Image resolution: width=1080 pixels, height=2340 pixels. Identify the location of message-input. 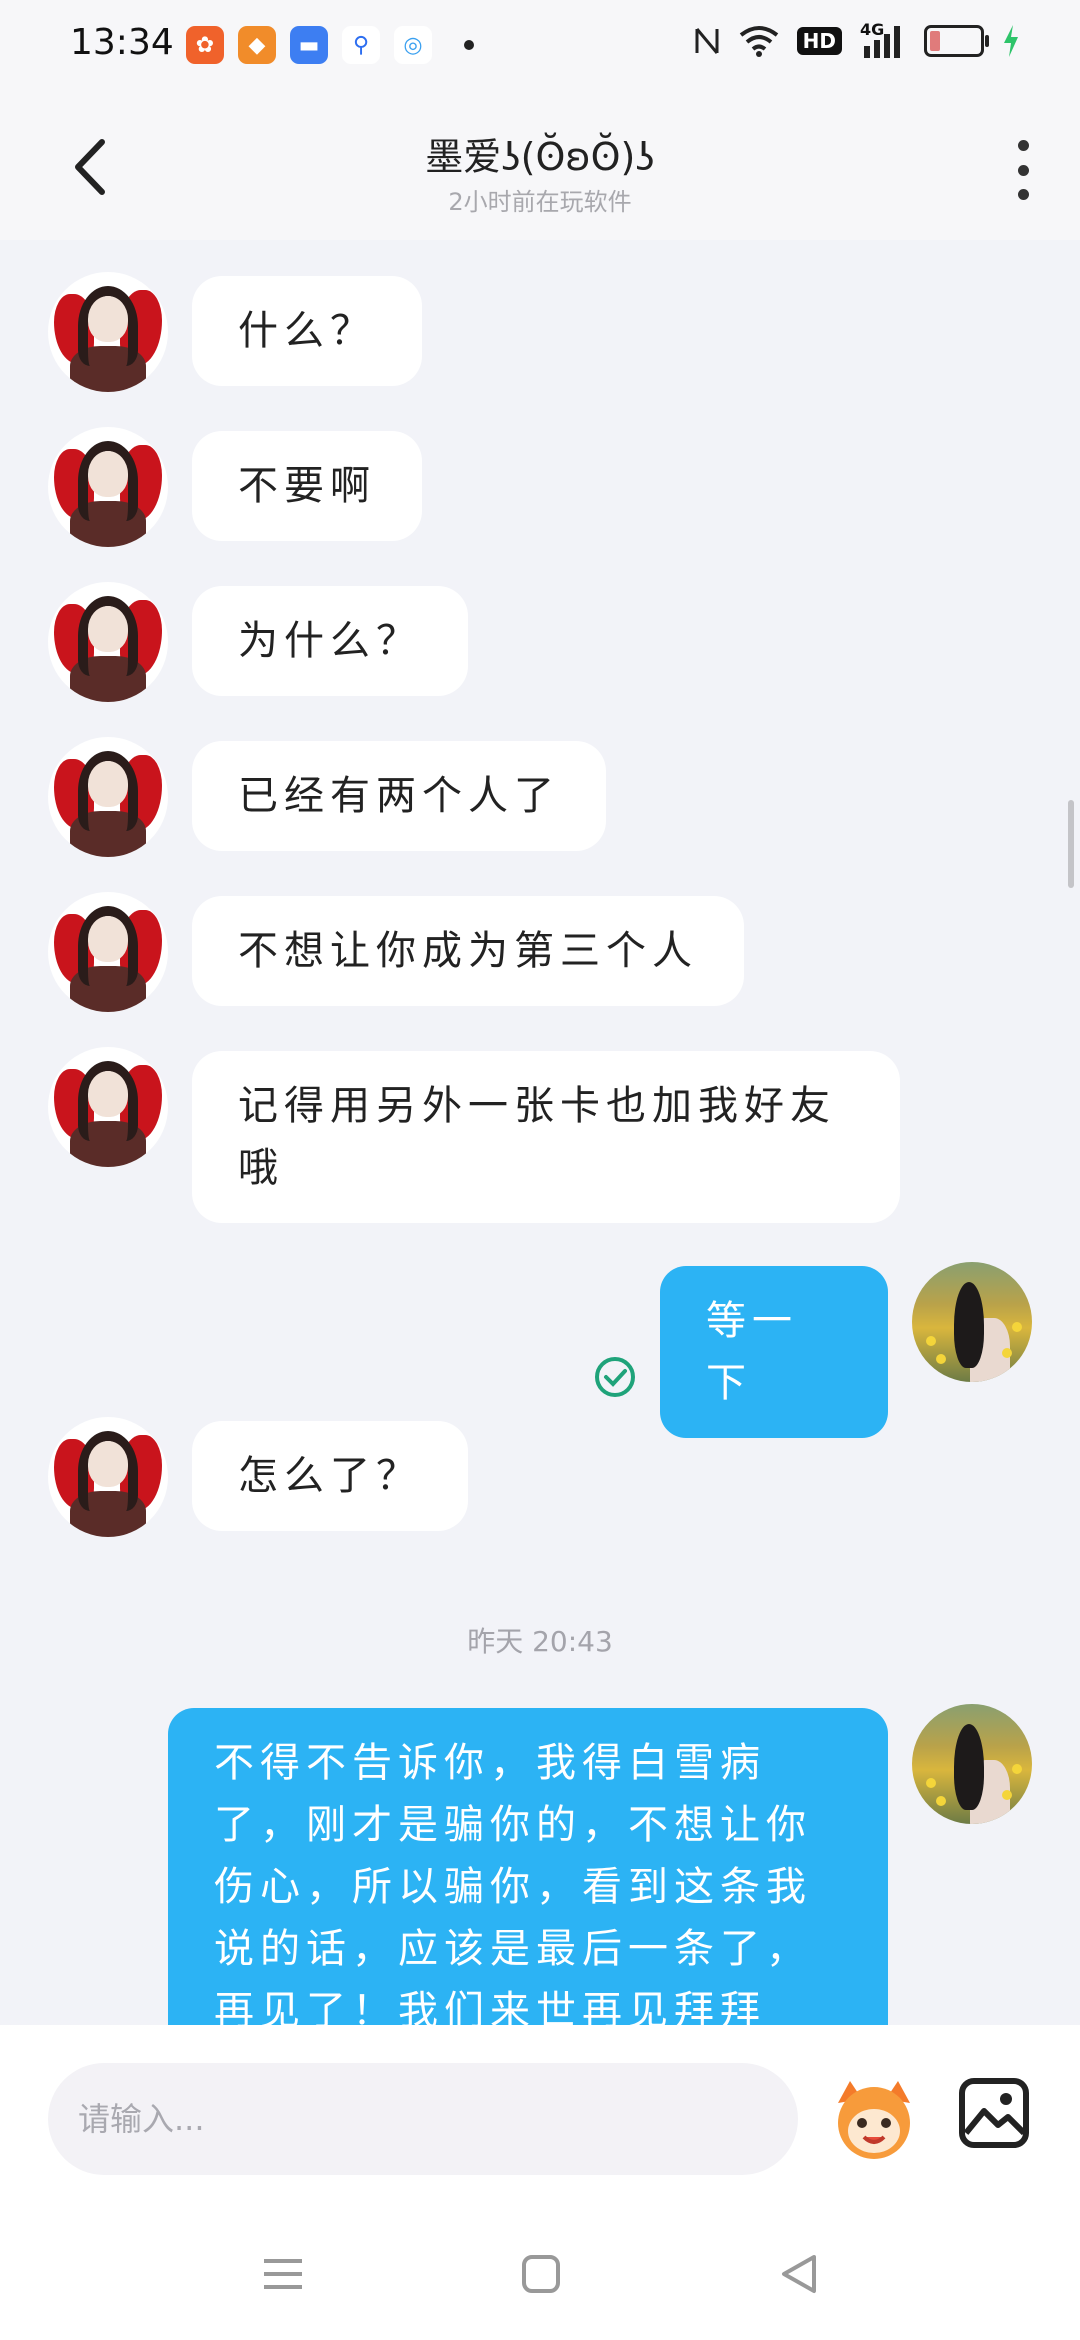
(423, 2119).